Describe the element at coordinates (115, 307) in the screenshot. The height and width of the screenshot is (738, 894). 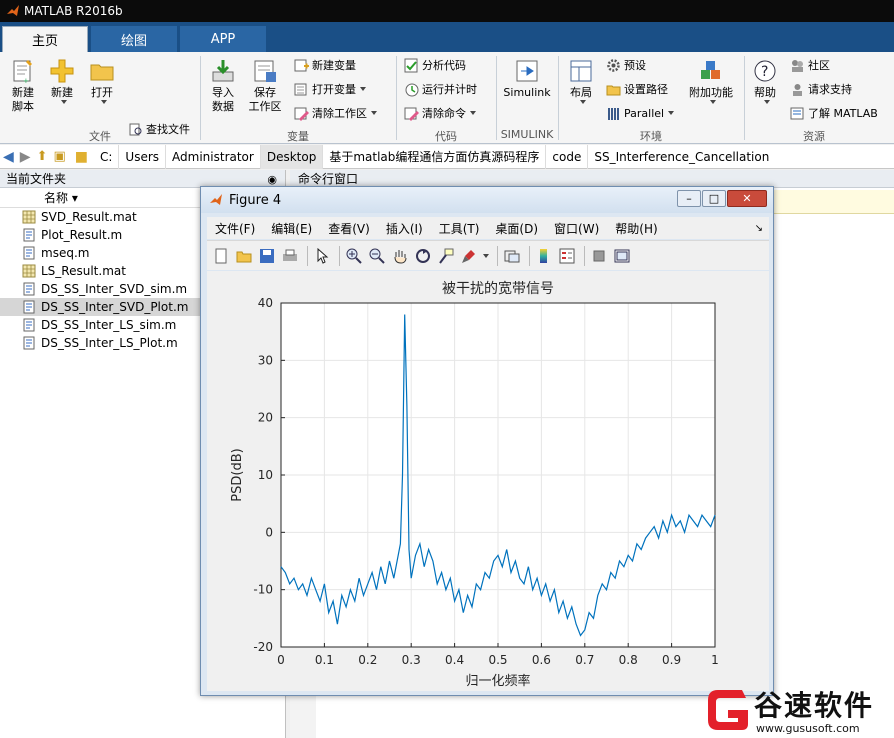
I see `file-name: DS_SS_Inter_SVD_Plot.m` at that location.